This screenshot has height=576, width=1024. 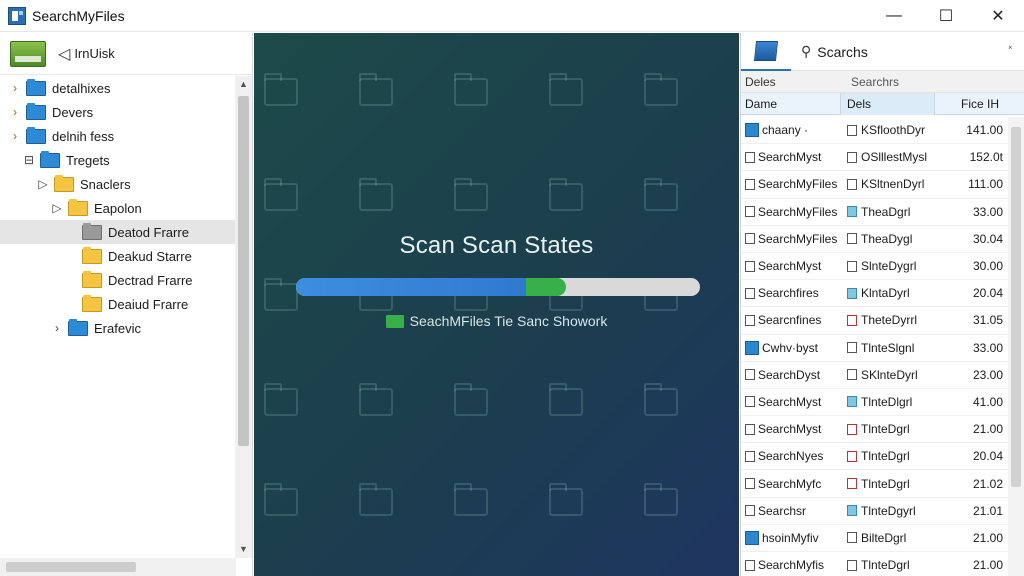 What do you see at coordinates (126, 54) in the screenshot?
I see `drive-header: ◁ IrnUisk` at bounding box center [126, 54].